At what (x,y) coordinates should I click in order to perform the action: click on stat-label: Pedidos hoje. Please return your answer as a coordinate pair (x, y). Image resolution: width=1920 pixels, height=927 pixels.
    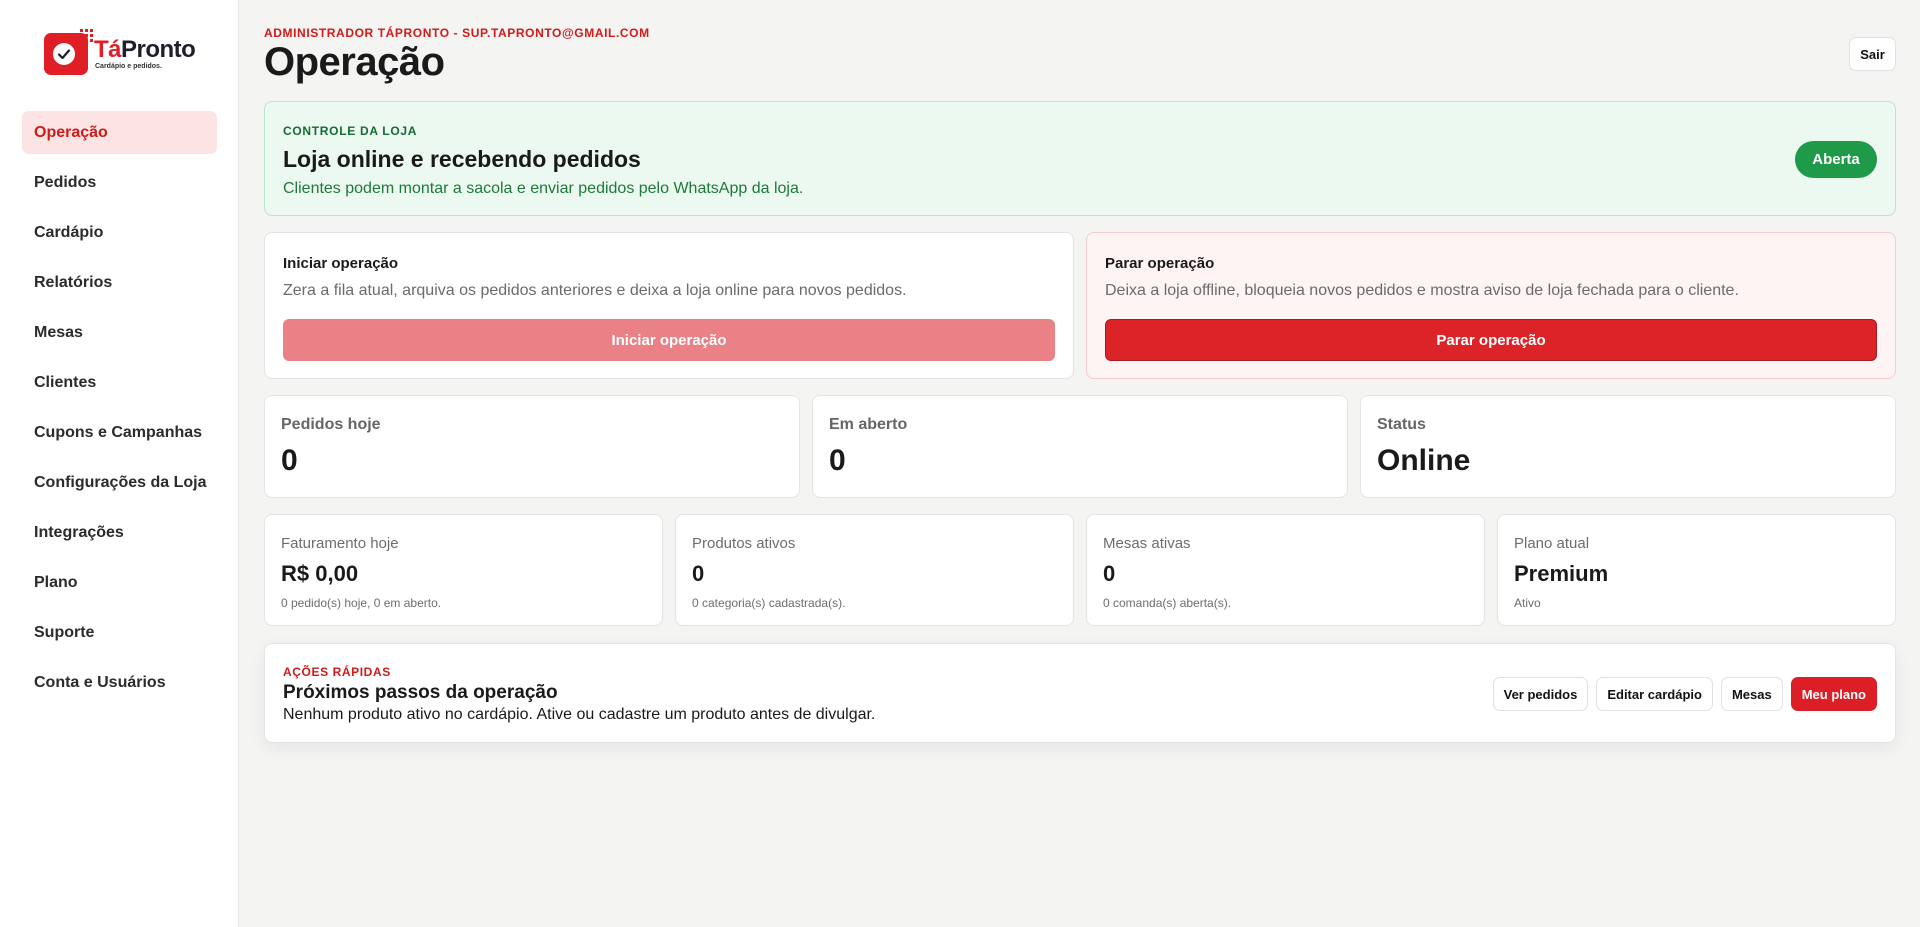
    Looking at the image, I should click on (331, 424).